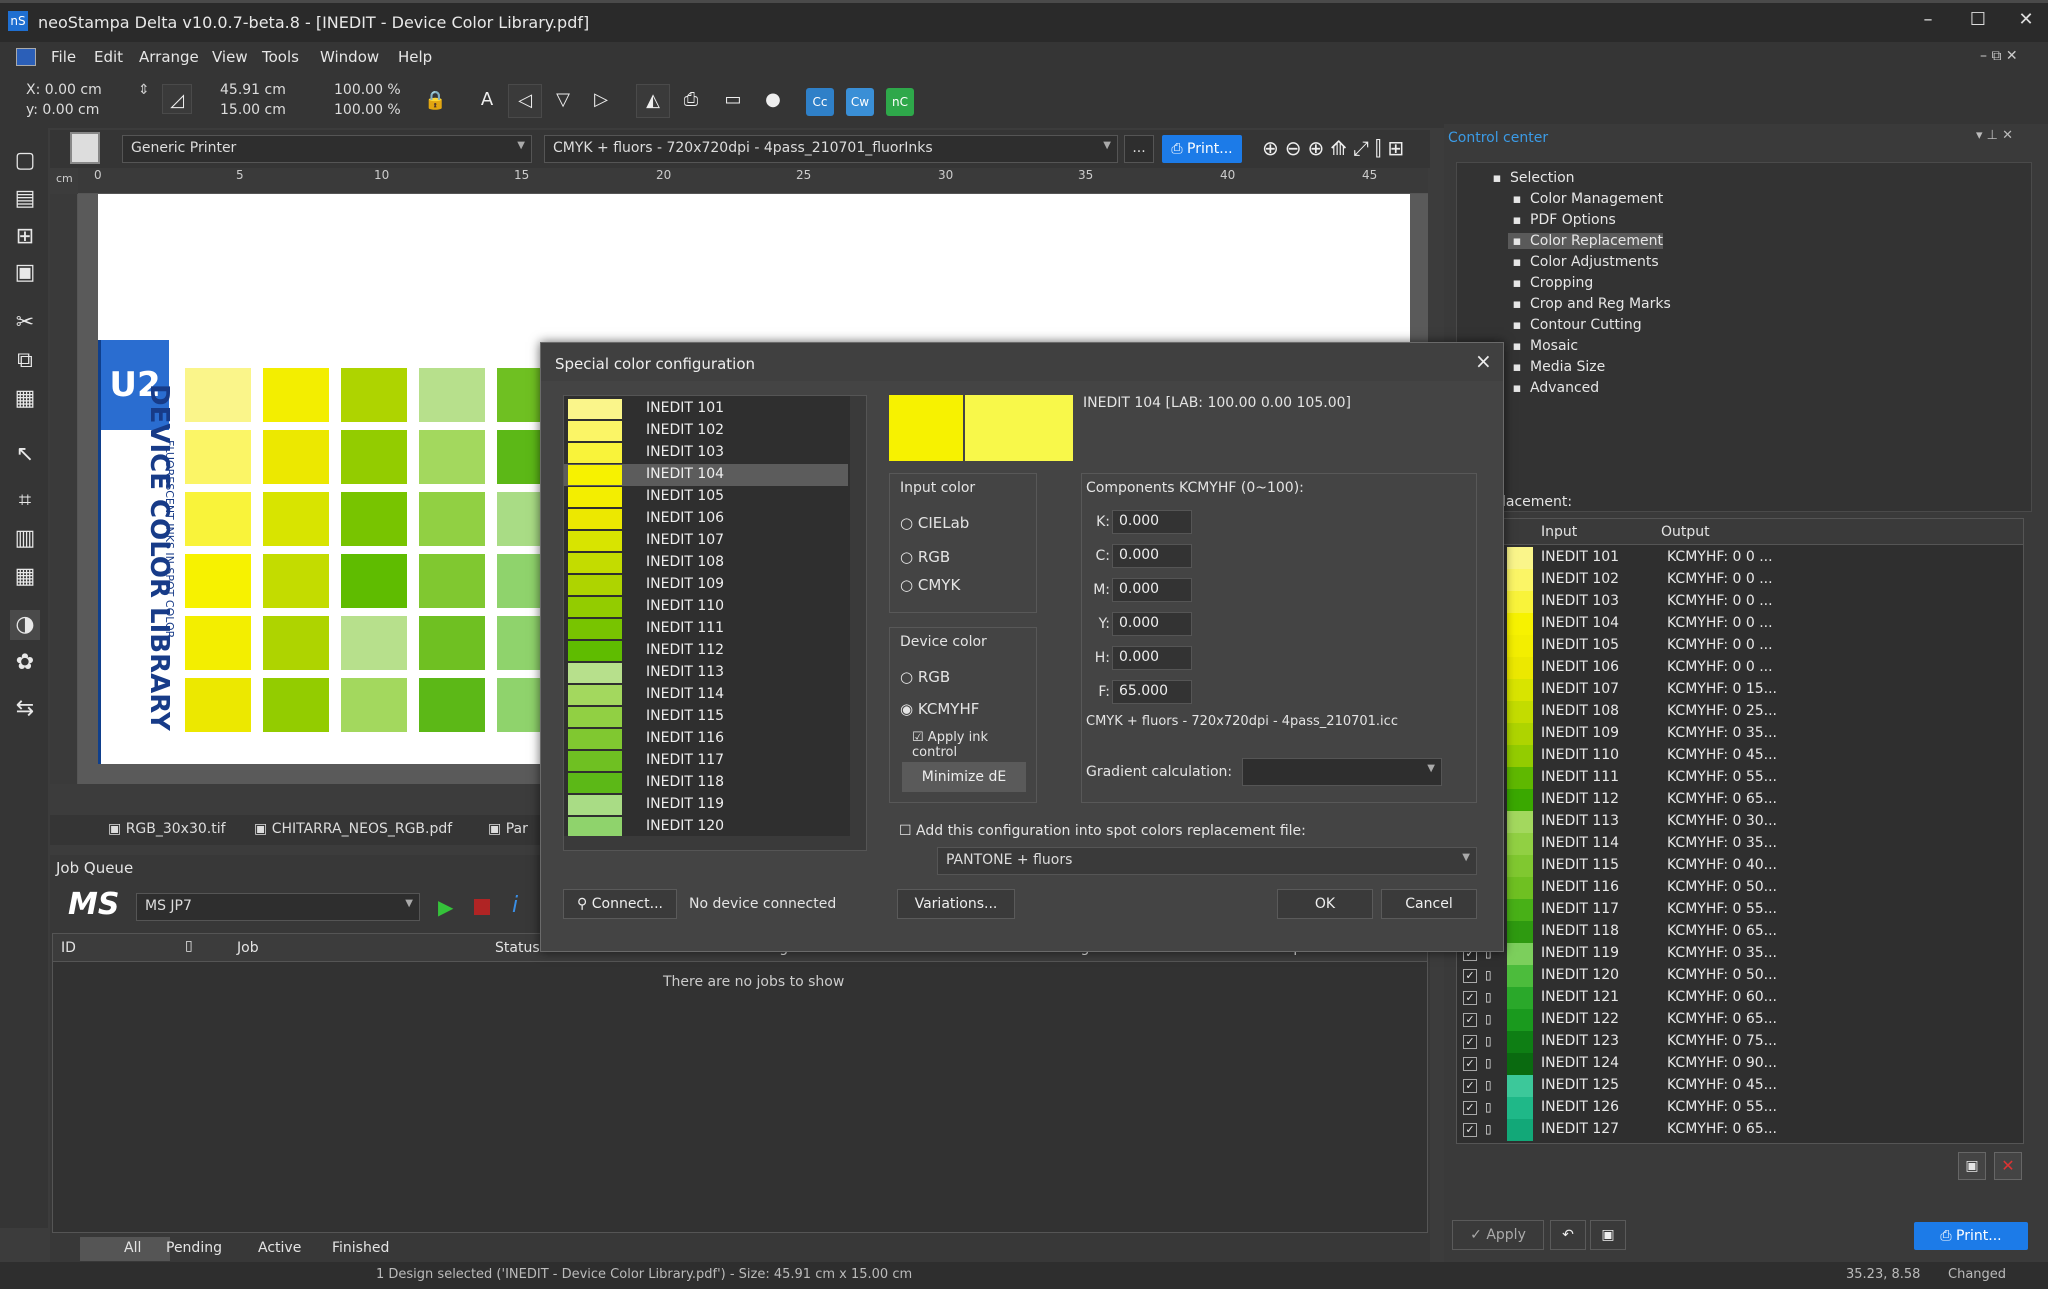 The image size is (2048, 1289). Describe the element at coordinates (1429, 904) in the screenshot. I see `cancel-button: Cancel` at that location.